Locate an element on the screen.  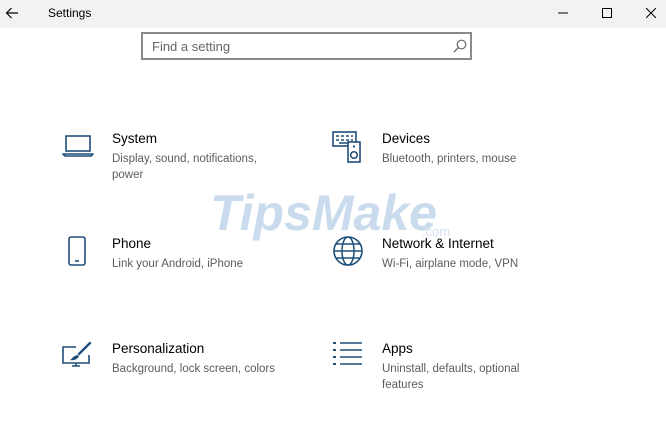
category-description: Link your Android, iPhone is located at coordinates (178, 264).